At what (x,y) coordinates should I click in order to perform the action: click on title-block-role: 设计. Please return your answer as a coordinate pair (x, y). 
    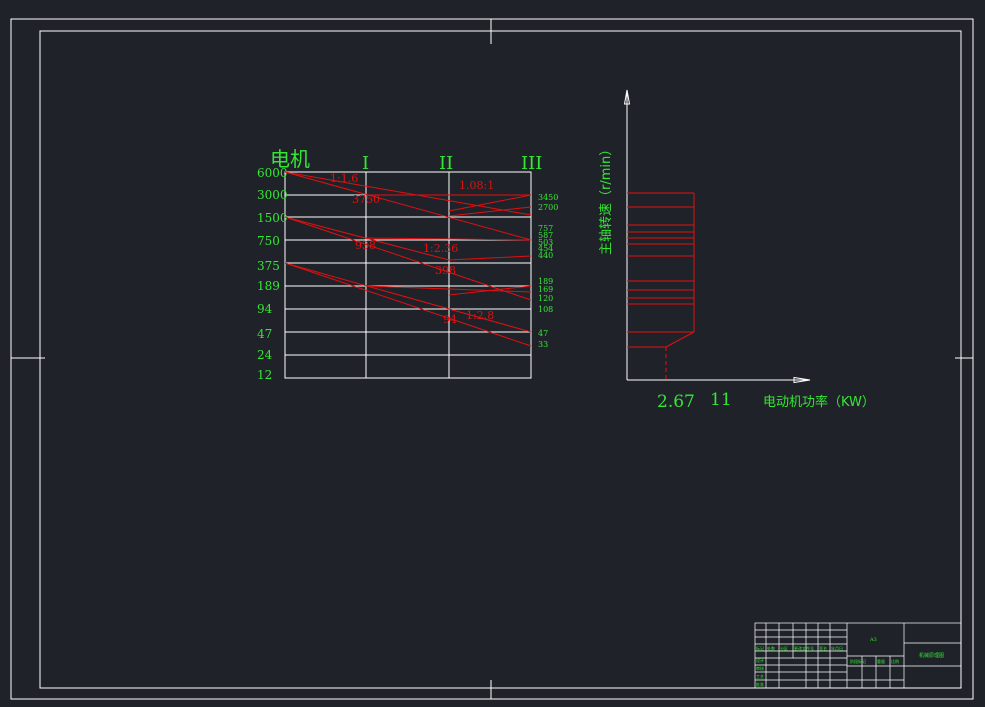
    Looking at the image, I should click on (760, 660).